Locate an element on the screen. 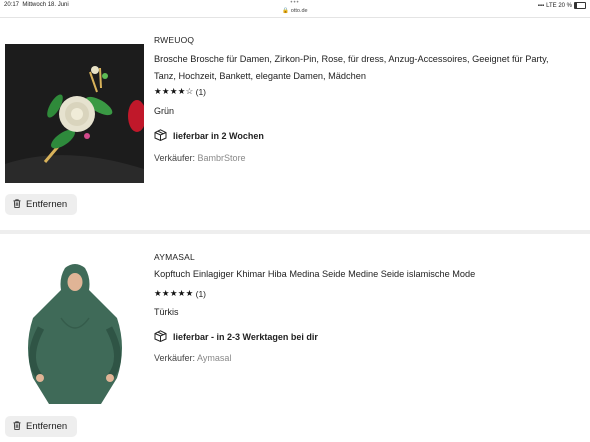 Image resolution: width=590 pixels, height=442 pixels. address-bar: 🔒 otto.de is located at coordinates (295, 11).